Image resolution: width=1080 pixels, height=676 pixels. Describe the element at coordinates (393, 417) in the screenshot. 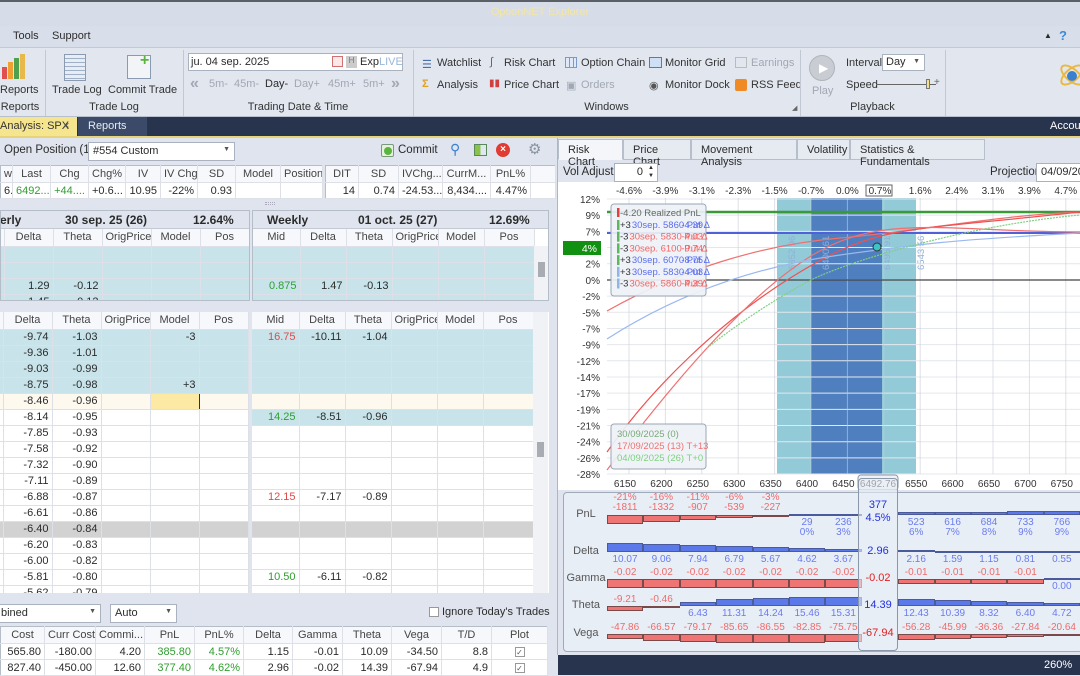

I see `option-row: 14.25 -8.51 -0.96` at that location.